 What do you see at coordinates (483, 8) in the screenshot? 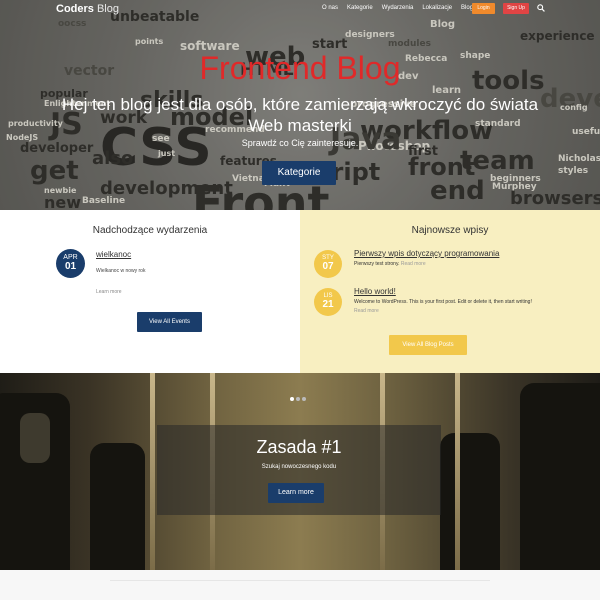
I see `login-button: Login` at bounding box center [483, 8].